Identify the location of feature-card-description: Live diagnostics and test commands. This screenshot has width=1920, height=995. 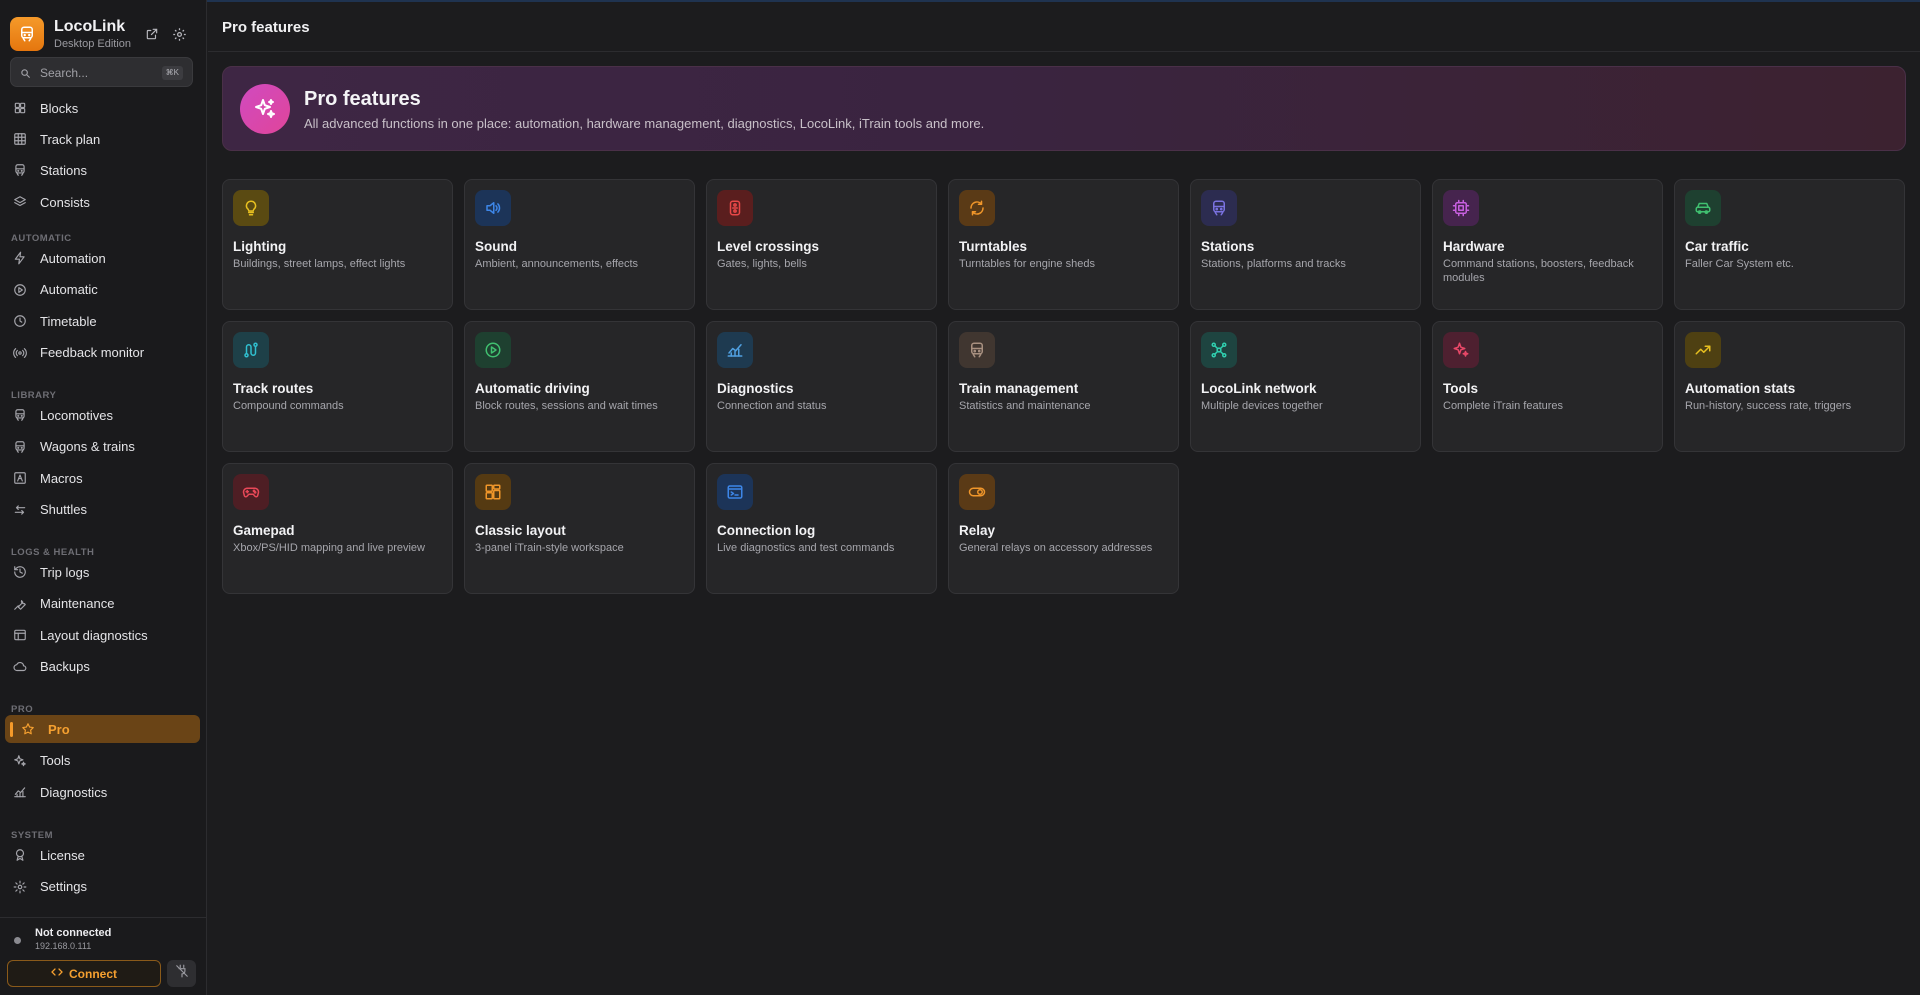
(806, 548).